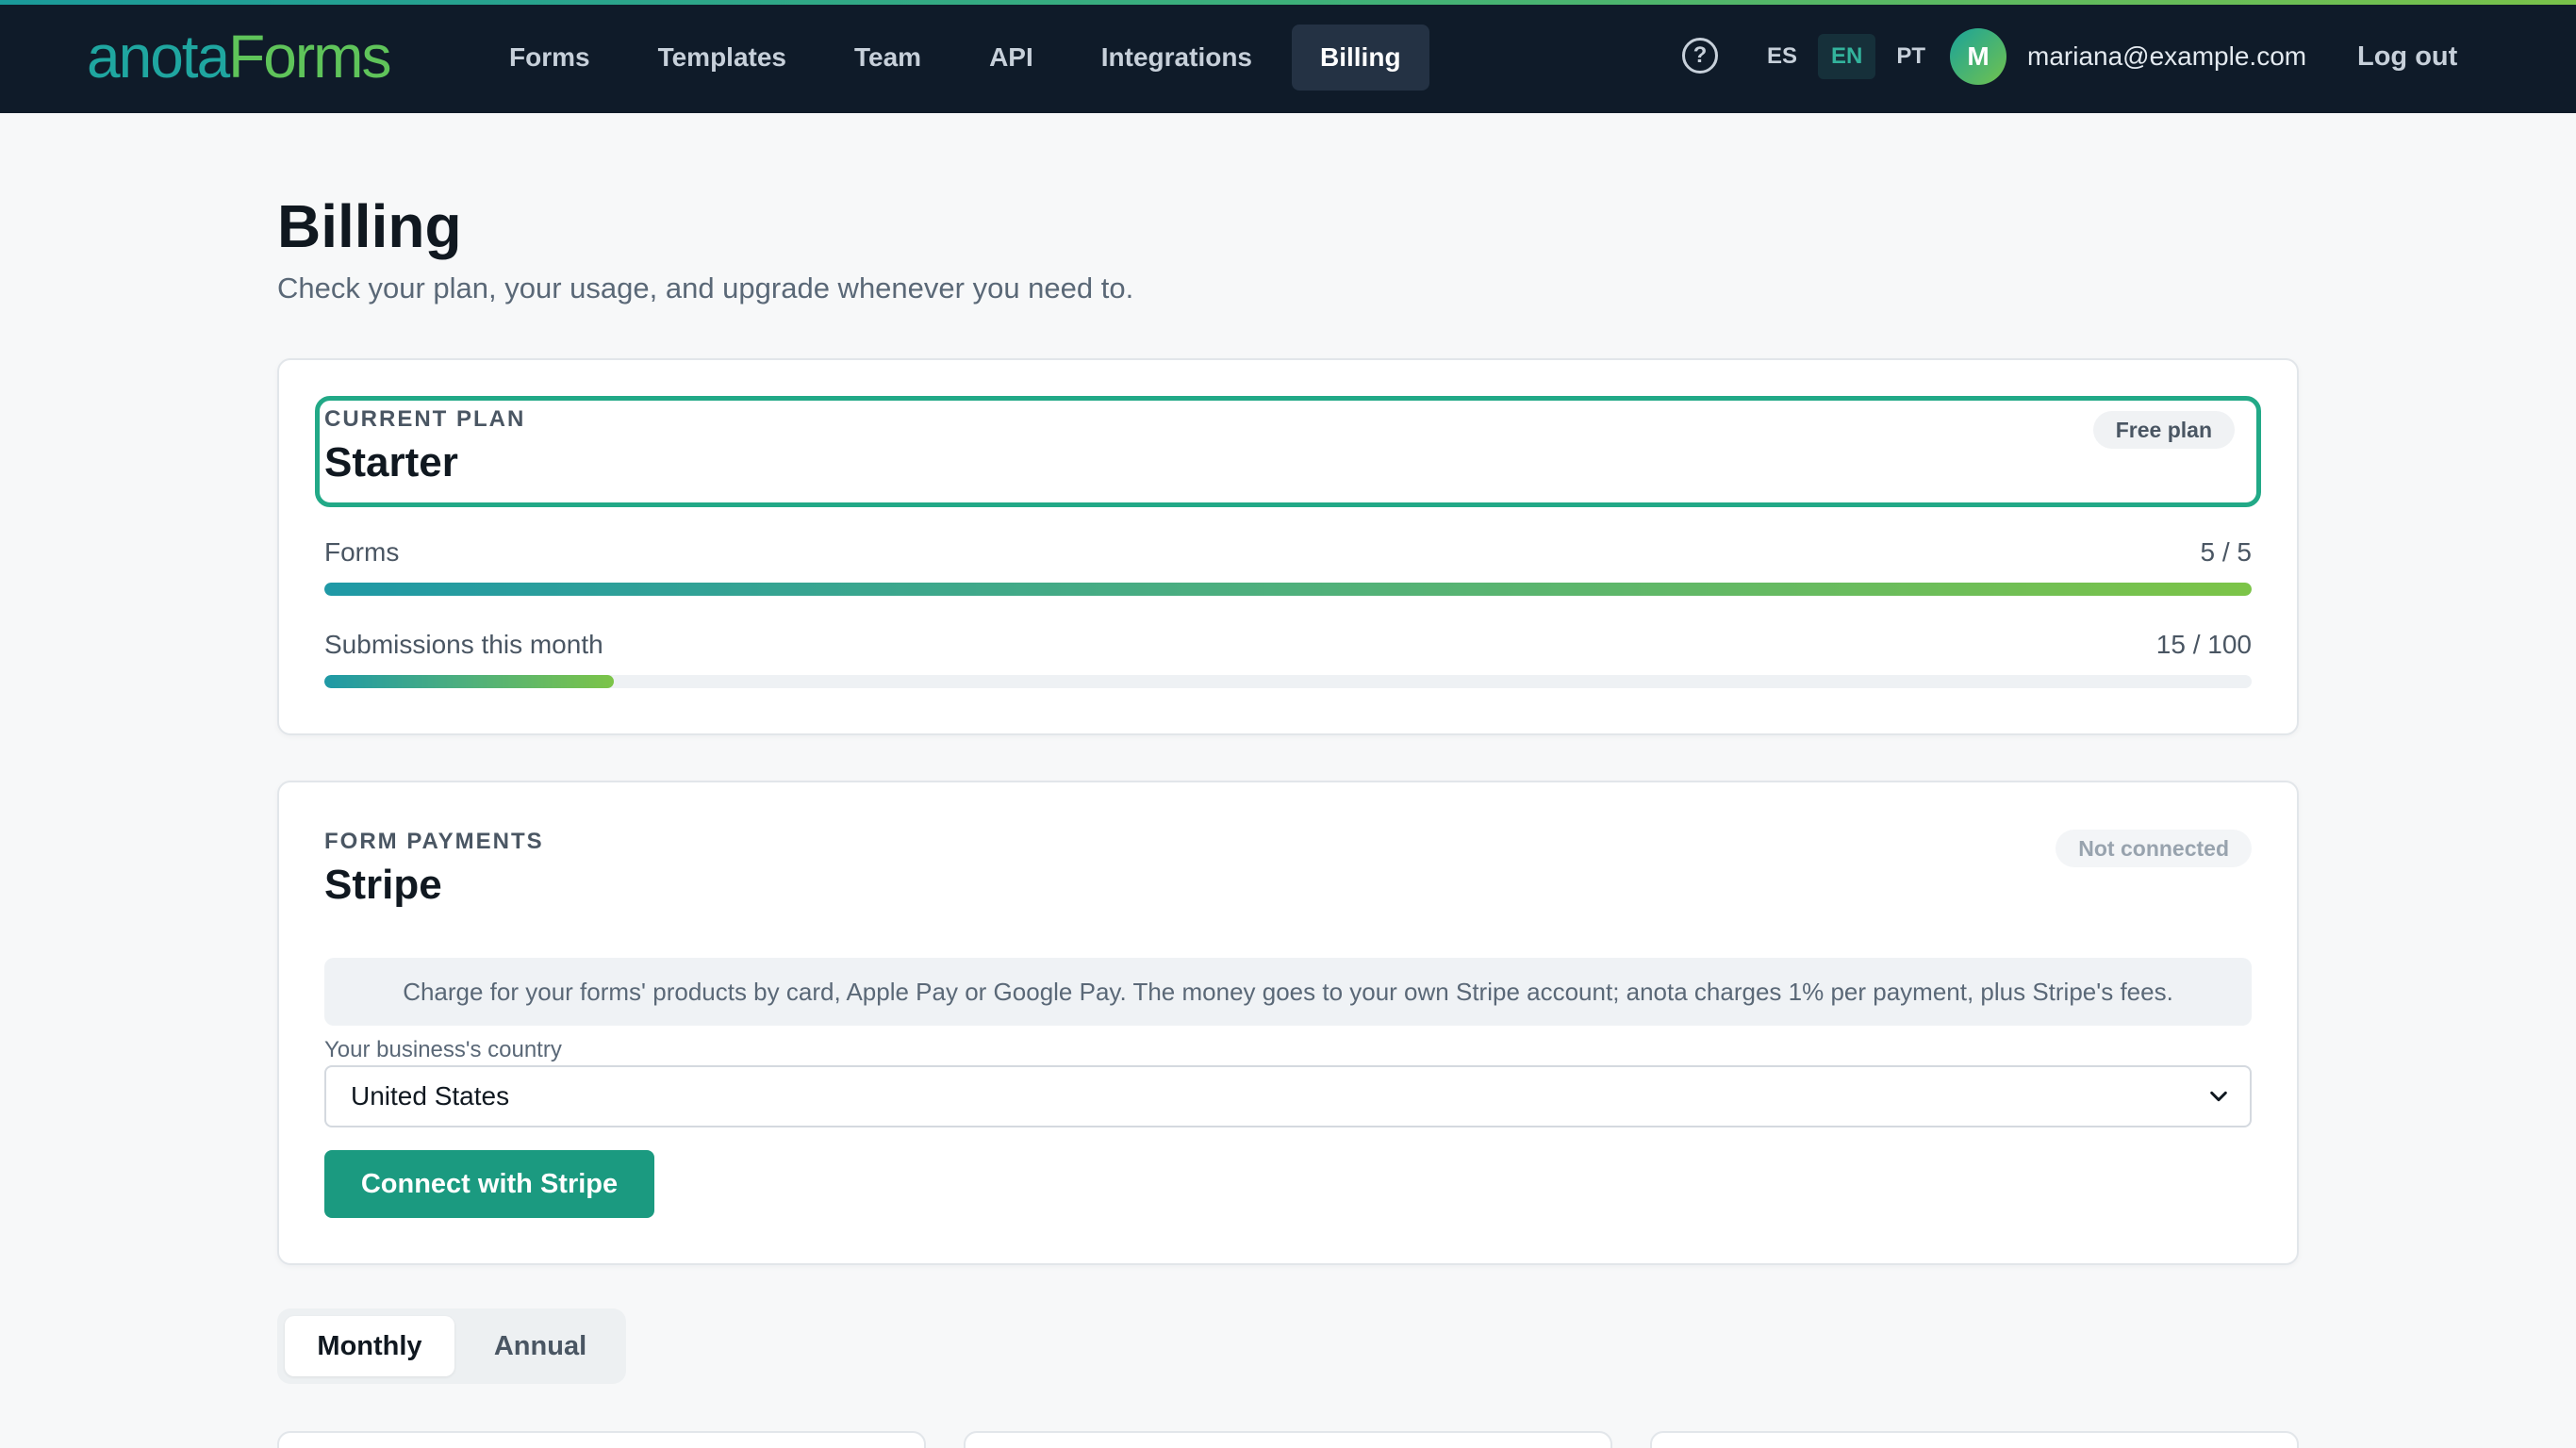 The width and height of the screenshot is (2576, 1448). Describe the element at coordinates (2154, 848) in the screenshot. I see `stripe-status-badge: Not connected` at that location.